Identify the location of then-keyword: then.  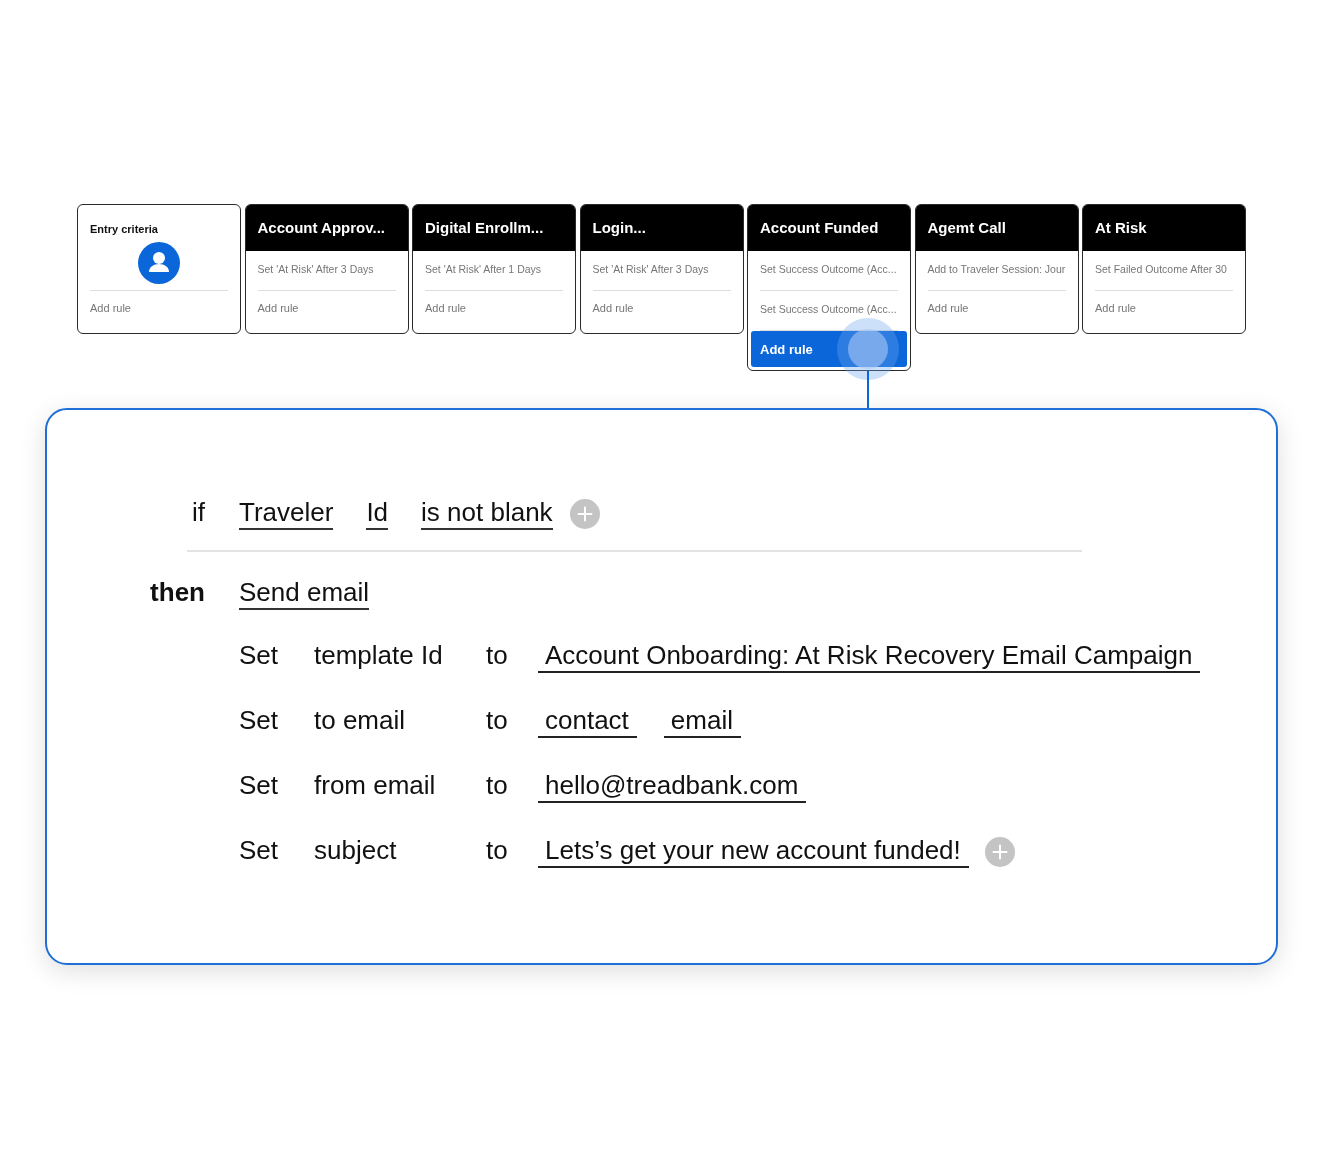
(177, 593).